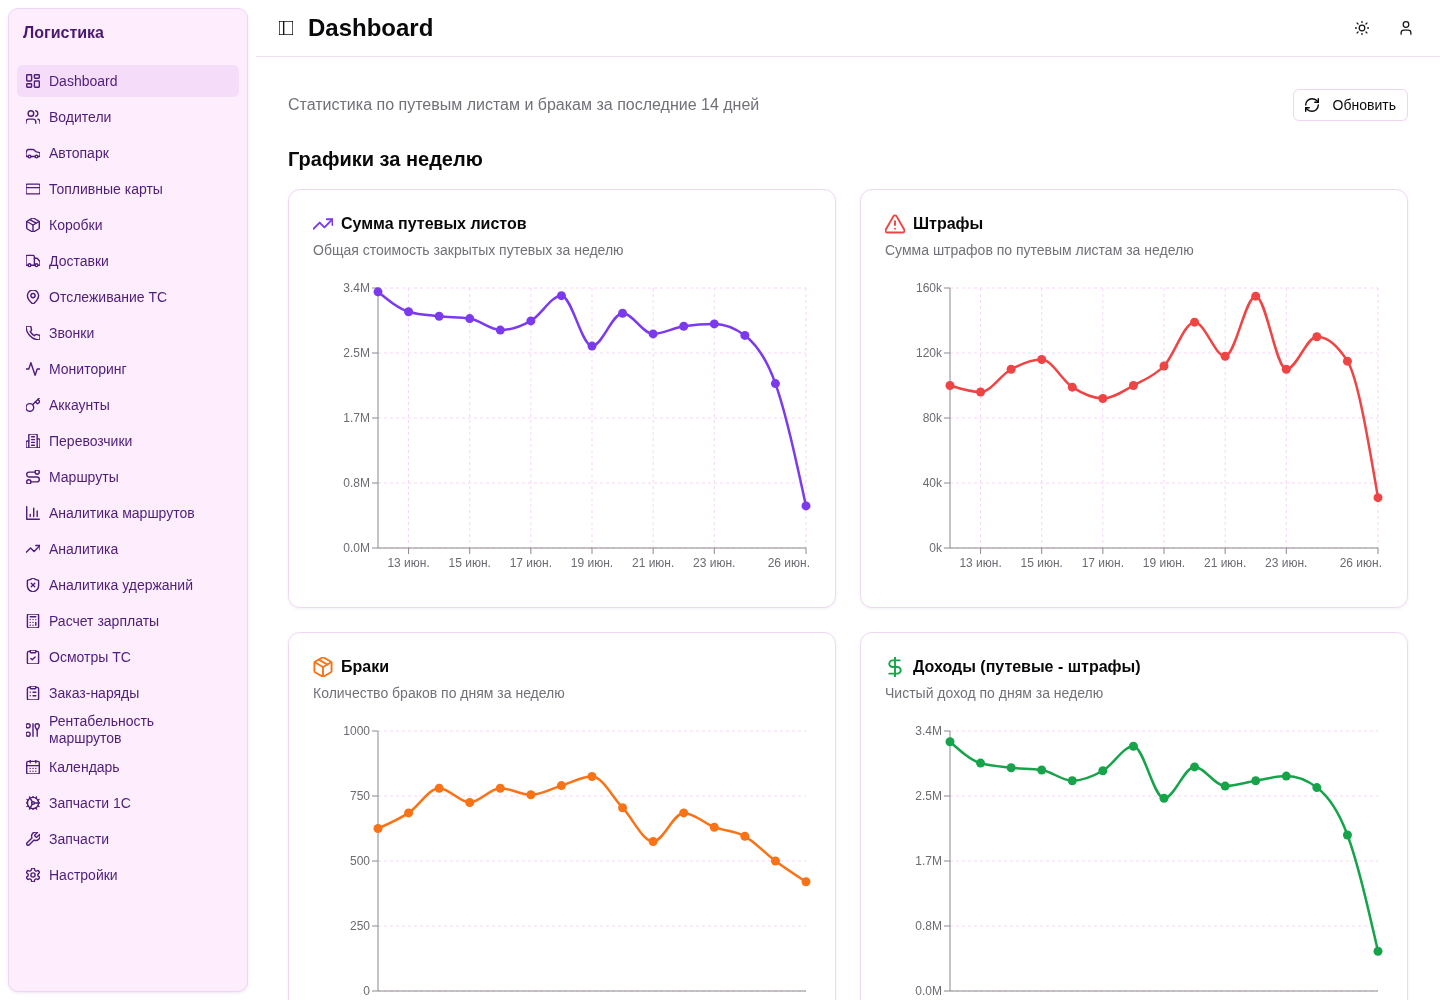 This screenshot has height=1000, width=1440. Describe the element at coordinates (33, 803) in the screenshot. I see `cog-icon` at that location.